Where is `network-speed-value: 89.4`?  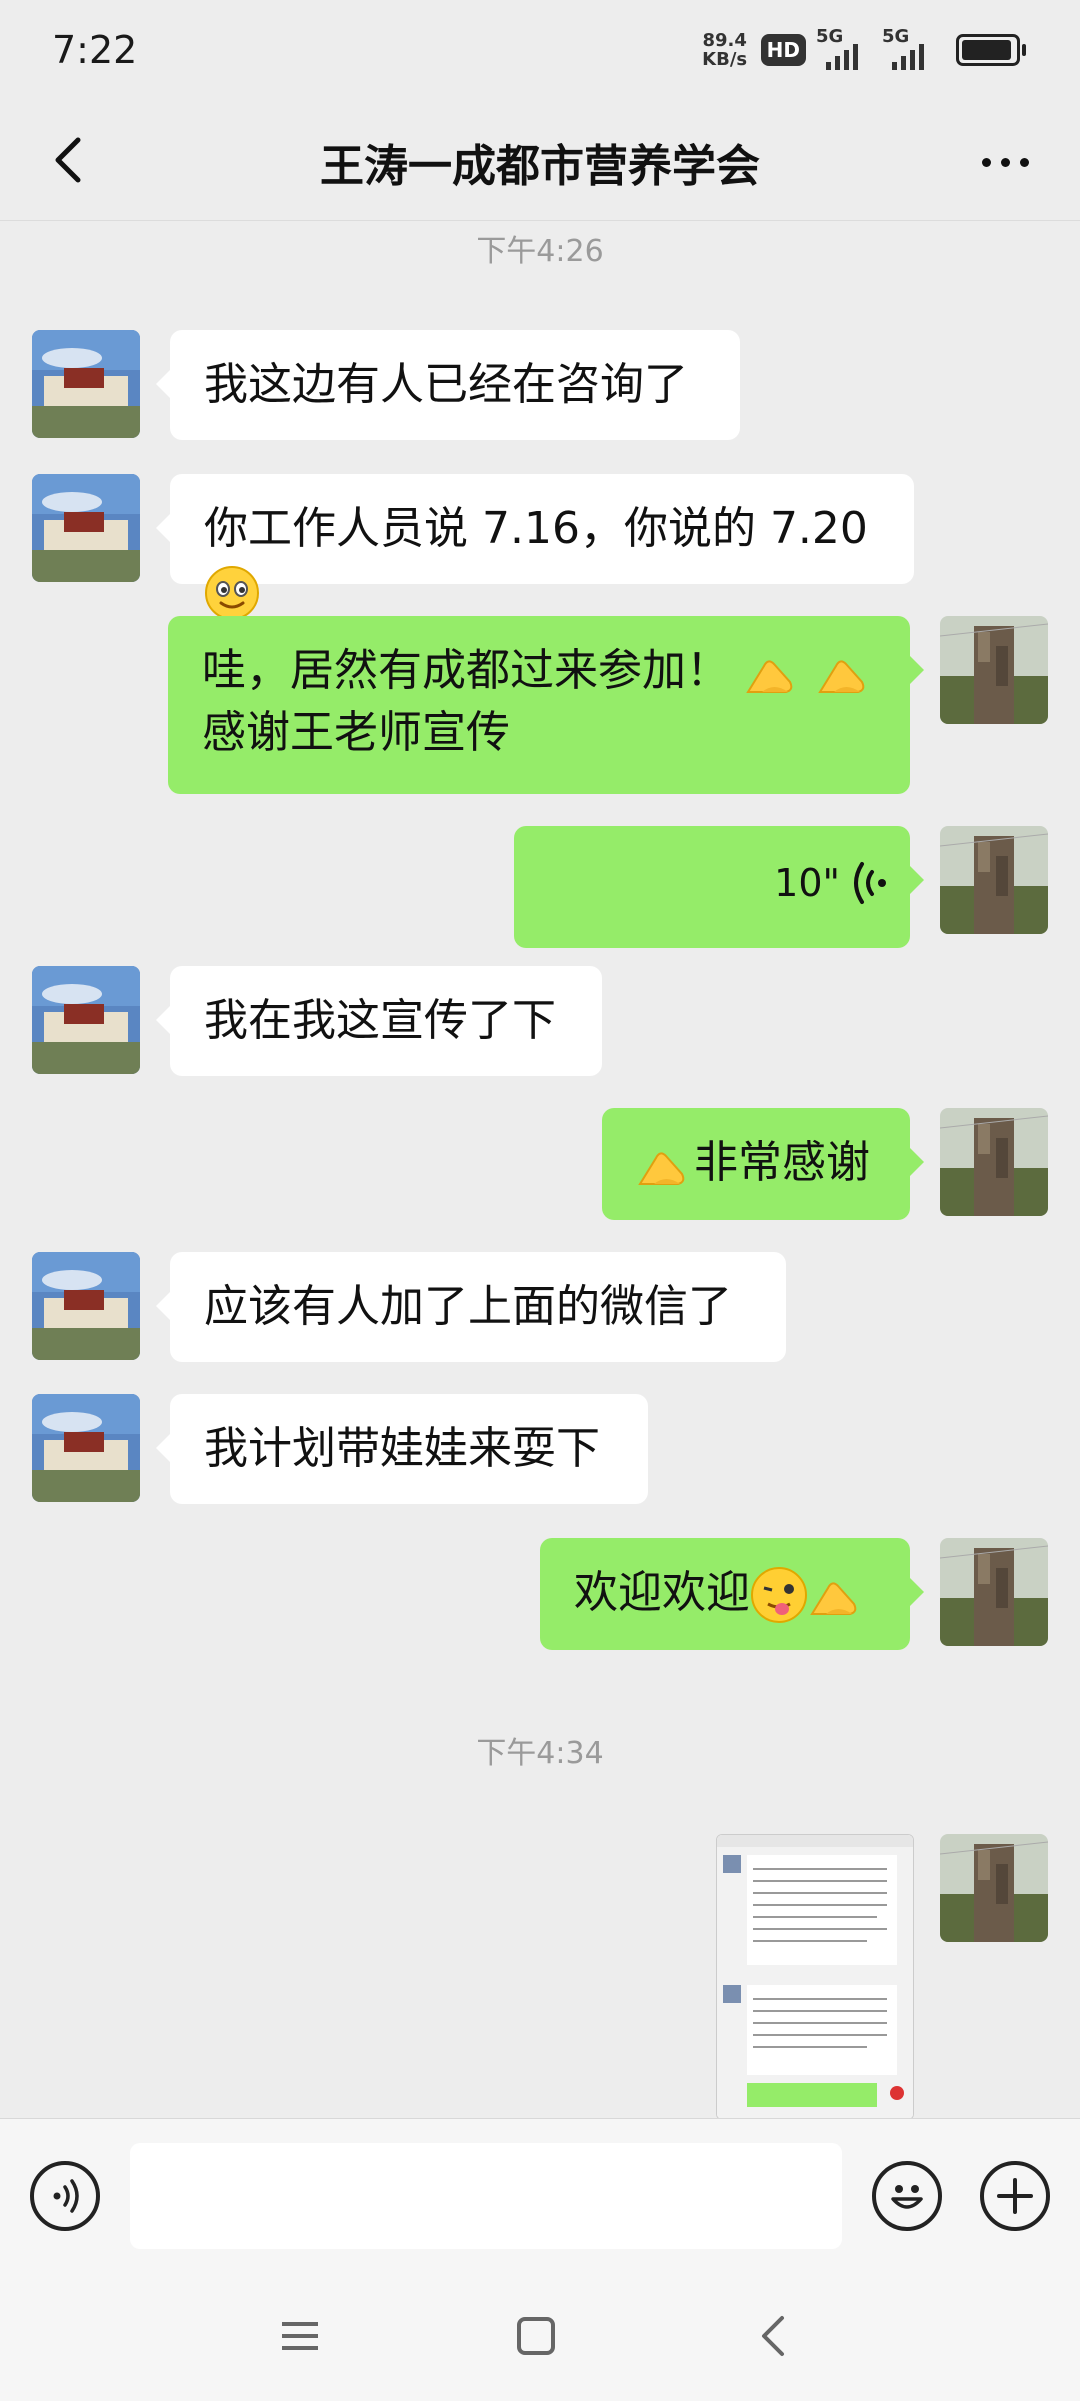 network-speed-value: 89.4 is located at coordinates (724, 40).